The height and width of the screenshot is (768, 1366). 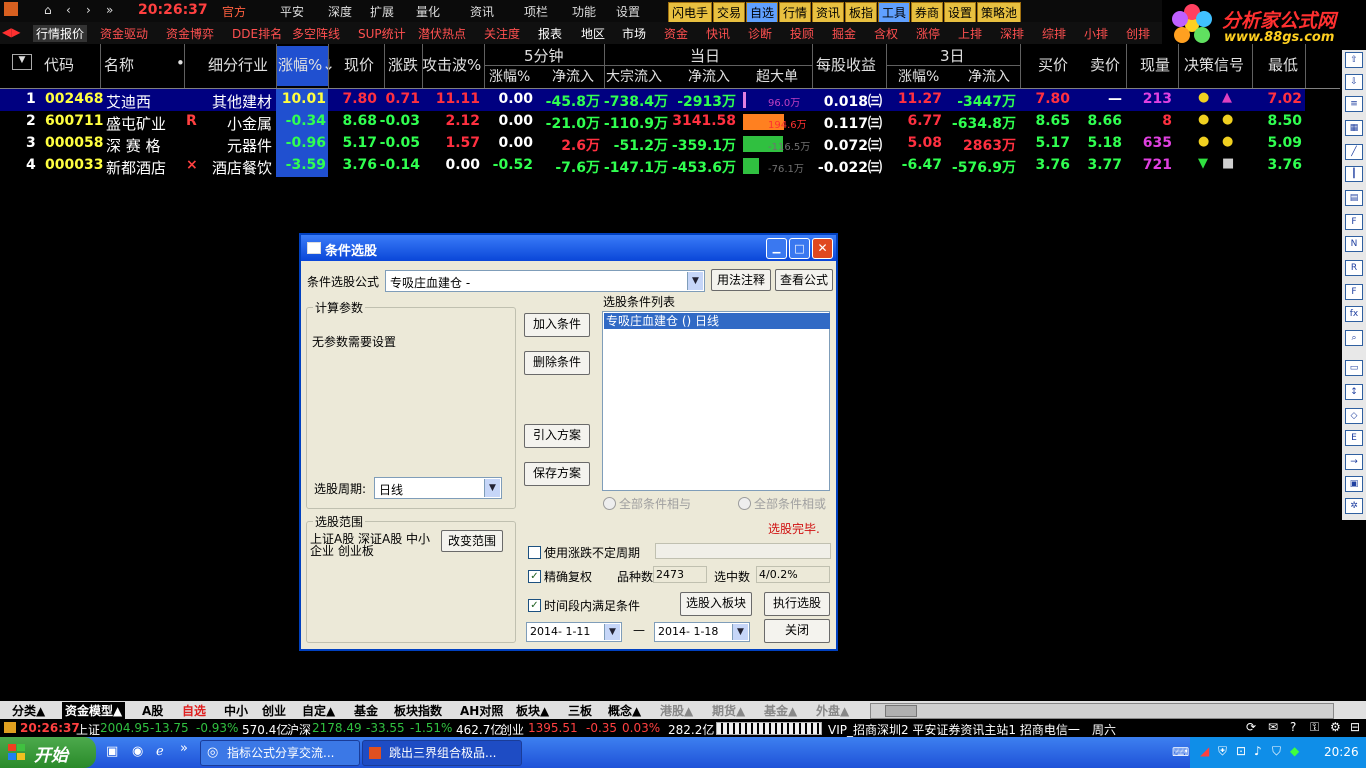 What do you see at coordinates (112, 751) in the screenshot?
I see `quicklaunch-desktop-icon: ▣` at bounding box center [112, 751].